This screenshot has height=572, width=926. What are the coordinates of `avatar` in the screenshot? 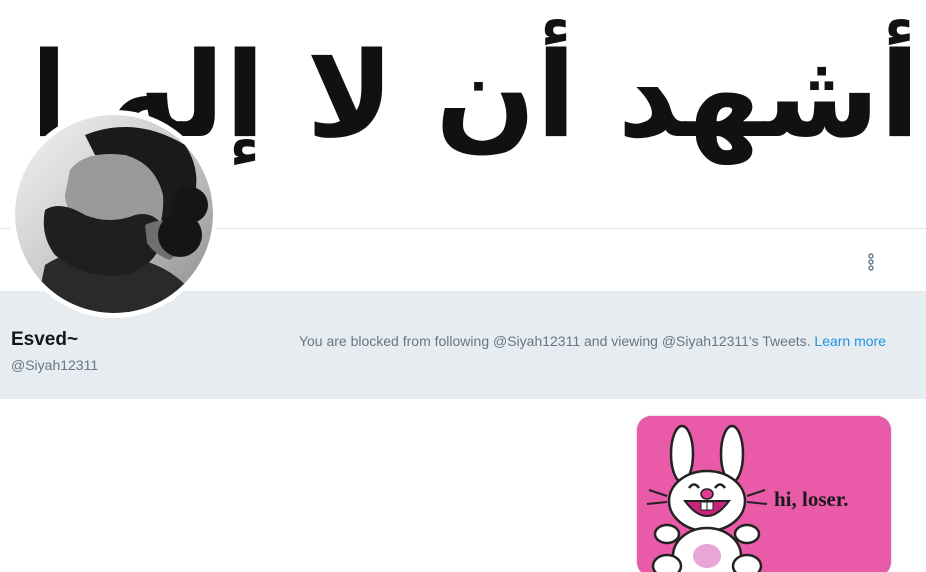 It's located at (114, 214).